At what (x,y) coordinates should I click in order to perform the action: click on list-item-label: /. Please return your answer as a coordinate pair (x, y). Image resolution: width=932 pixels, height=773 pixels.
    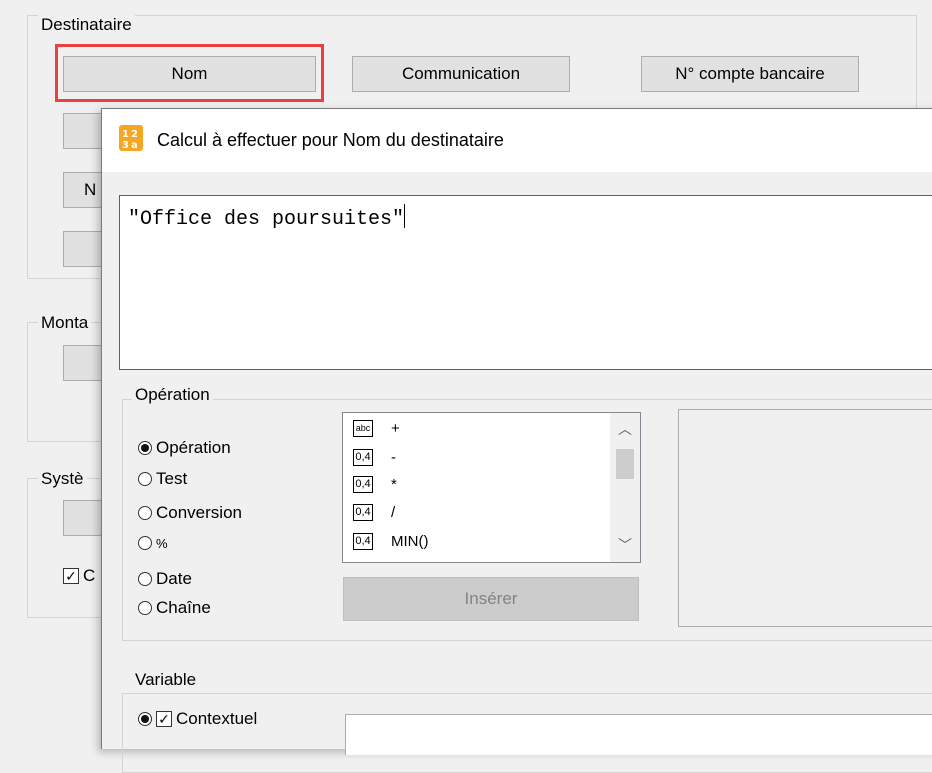
    Looking at the image, I should click on (393, 512).